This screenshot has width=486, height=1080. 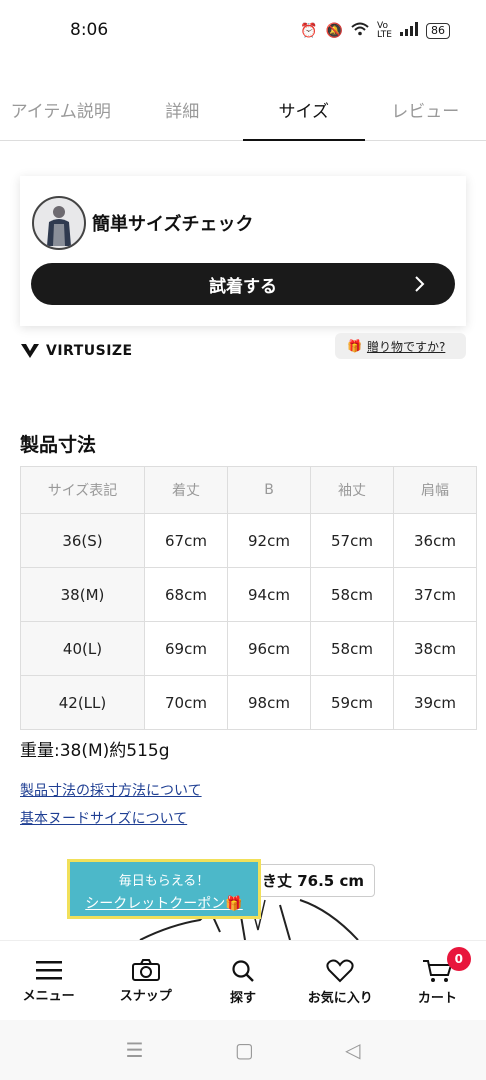 I want to click on search-icon, so click(x=243, y=971).